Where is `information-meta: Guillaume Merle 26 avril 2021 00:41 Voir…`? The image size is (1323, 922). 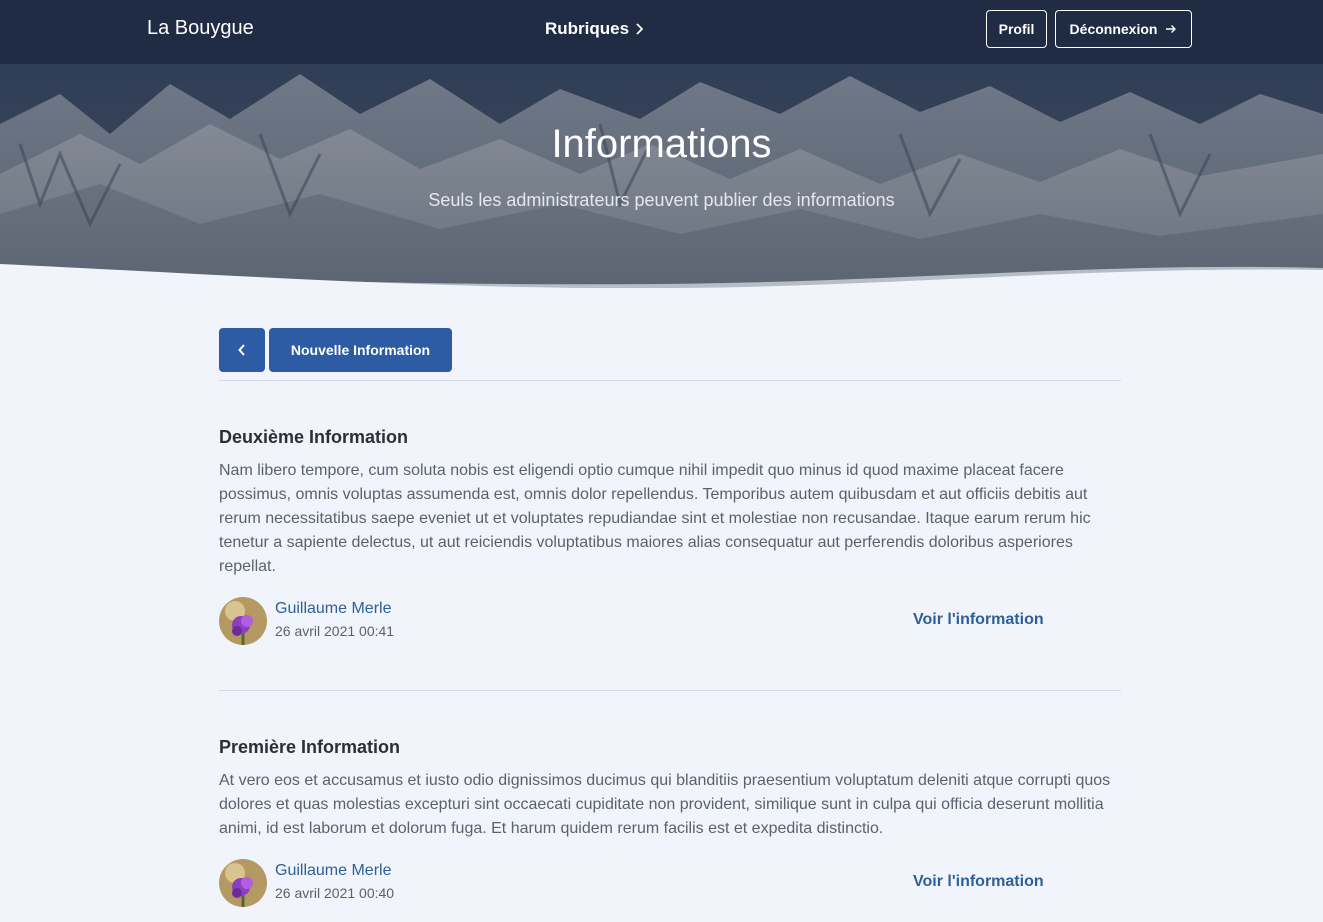
information-meta: Guillaume Merle 26 avril 2021 00:41 Voir… is located at coordinates (670, 622).